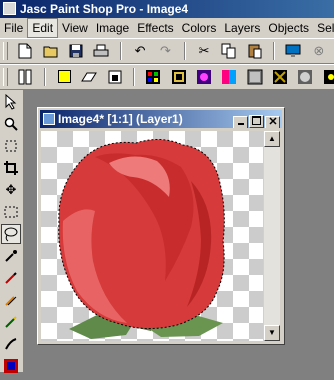 The image size is (334, 380). I want to click on menu-effects: Effects, so click(155, 28).